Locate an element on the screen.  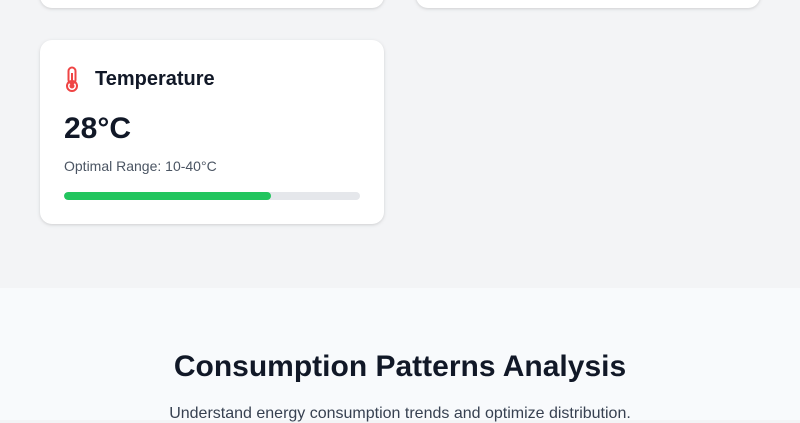
card-title: Temperature is located at coordinates (155, 78).